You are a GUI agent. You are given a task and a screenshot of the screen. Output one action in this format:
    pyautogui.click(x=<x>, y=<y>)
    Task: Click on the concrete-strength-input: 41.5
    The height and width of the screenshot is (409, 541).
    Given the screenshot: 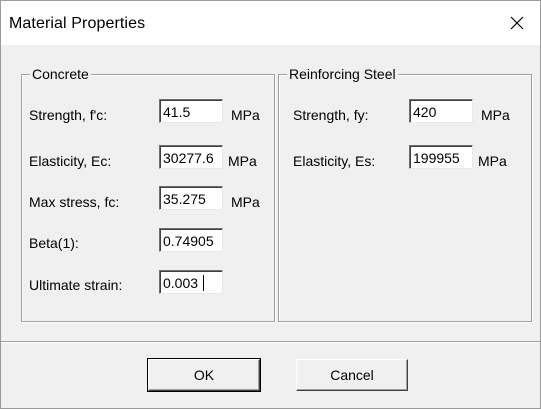 What is the action you would take?
    pyautogui.click(x=191, y=111)
    